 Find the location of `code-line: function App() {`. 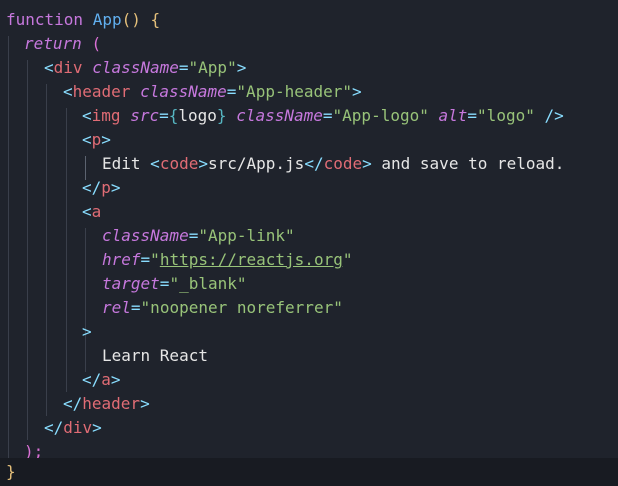

code-line: function App() { is located at coordinates (309, 20).